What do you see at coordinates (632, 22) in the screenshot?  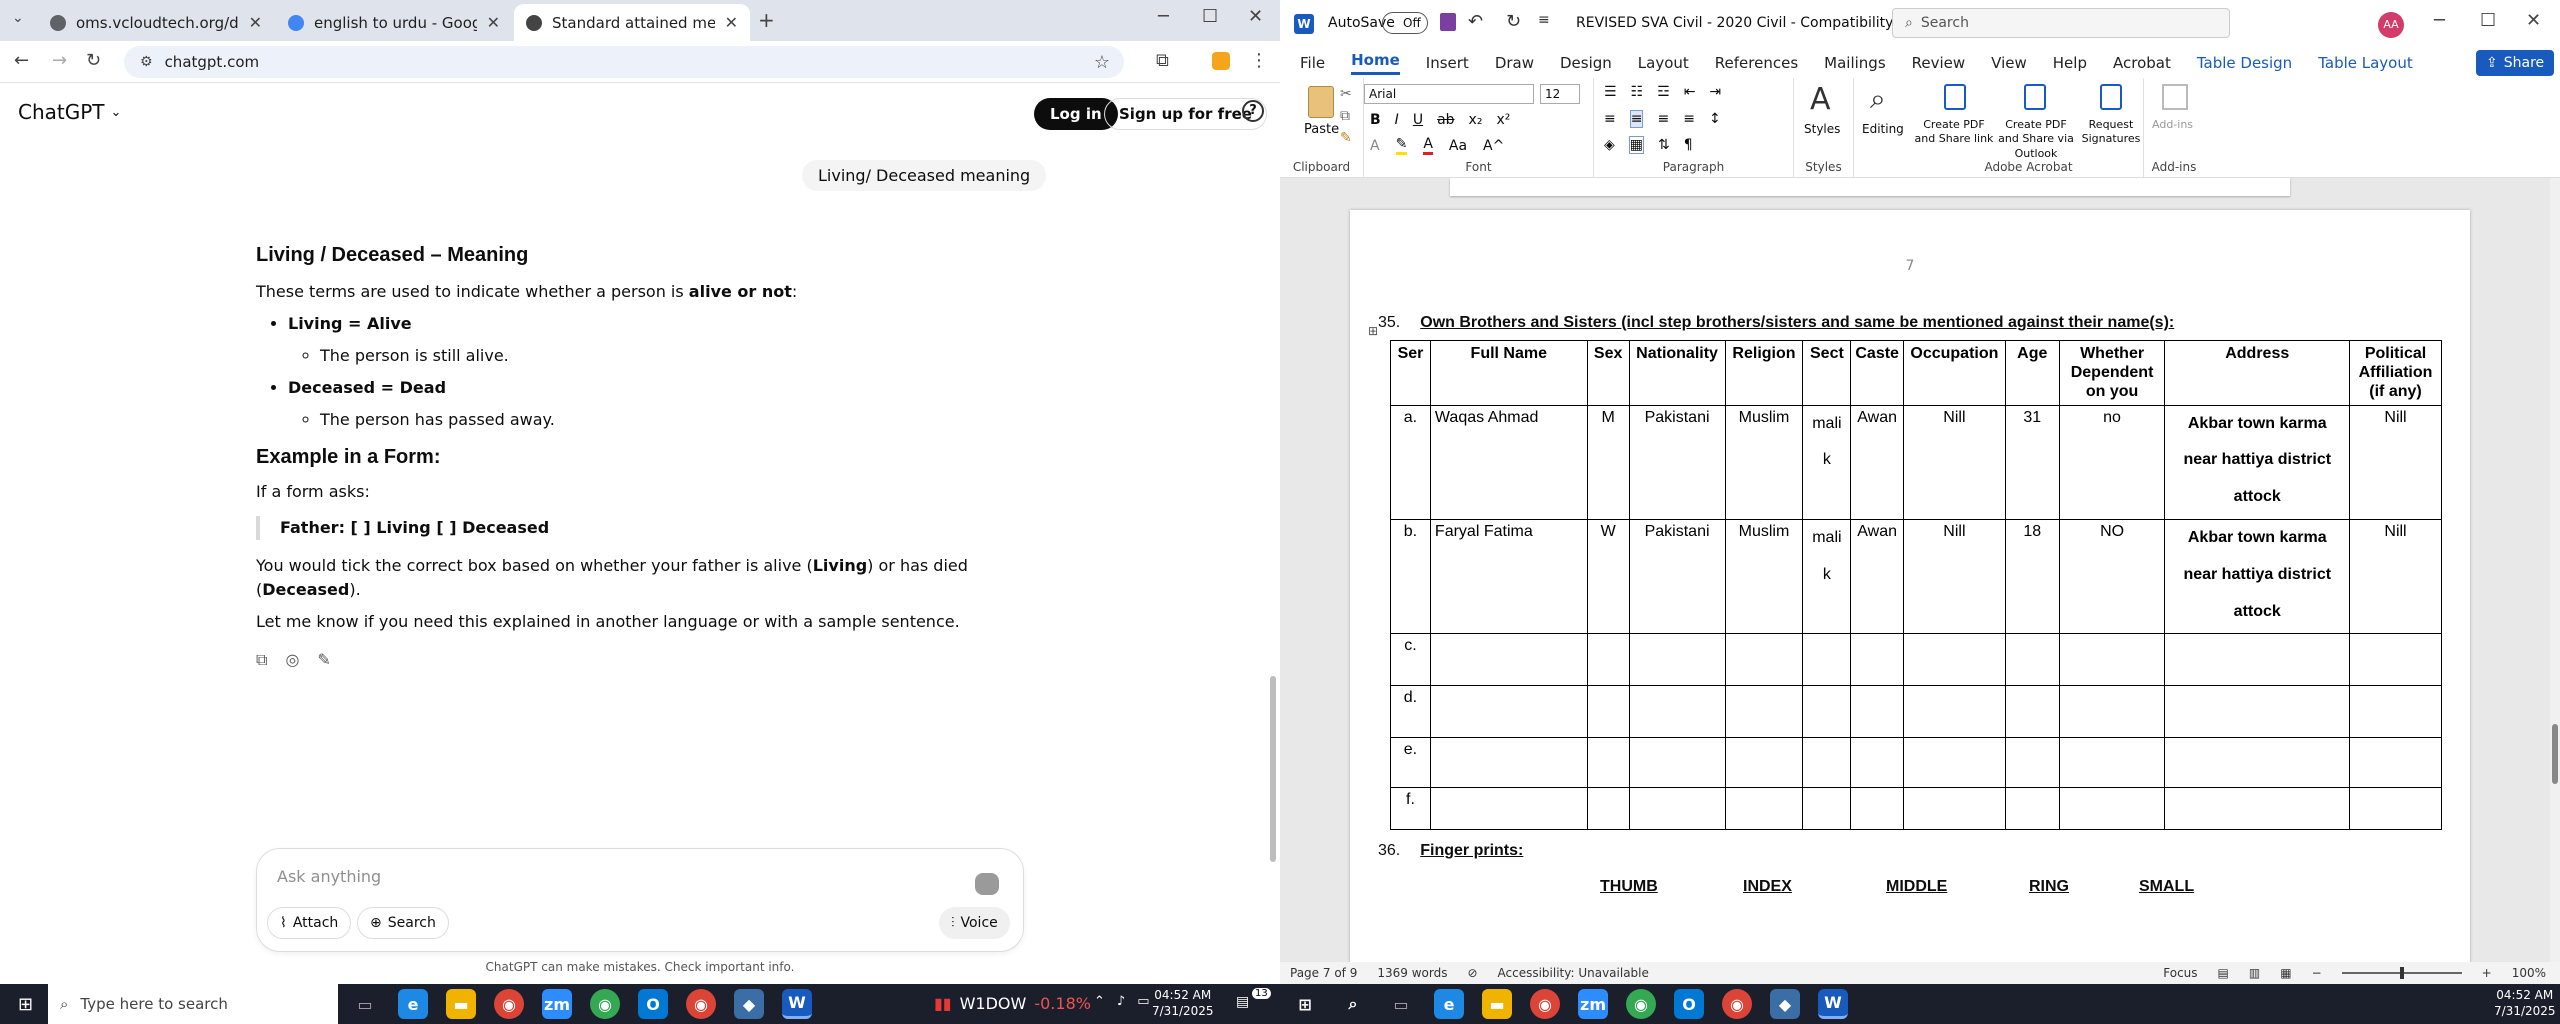 I see `tab-chatgpt: Standard attained meaning ✕` at bounding box center [632, 22].